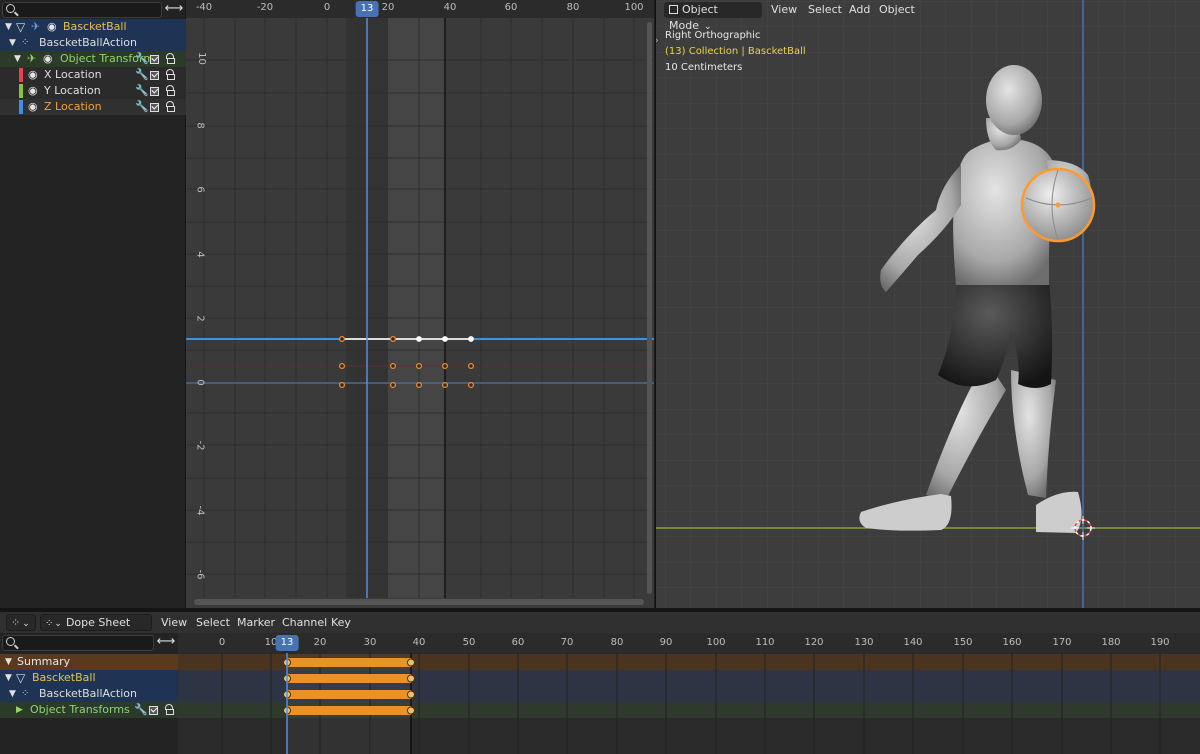 The height and width of the screenshot is (754, 1200). Describe the element at coordinates (64, 677) in the screenshot. I see `channel-label: BascketBall` at that location.